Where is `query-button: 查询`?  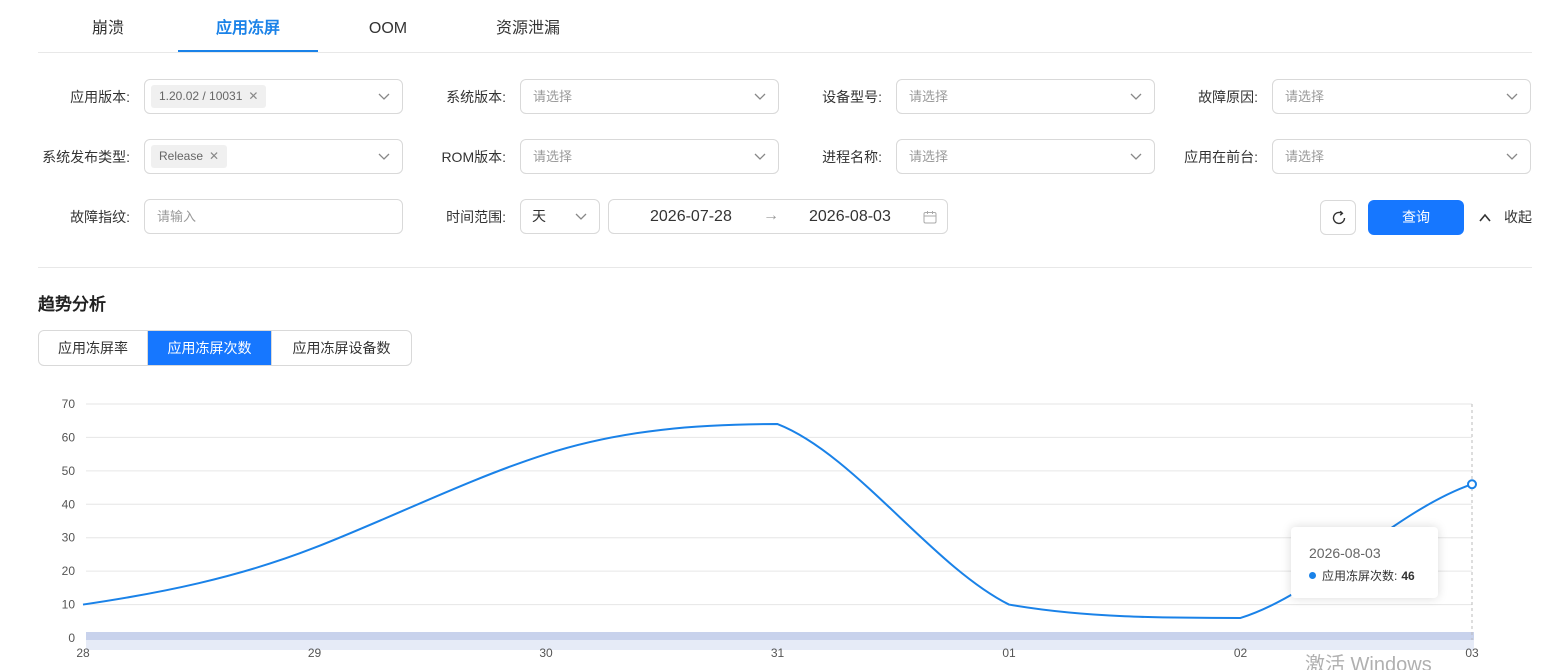 query-button: 查询 is located at coordinates (1416, 217).